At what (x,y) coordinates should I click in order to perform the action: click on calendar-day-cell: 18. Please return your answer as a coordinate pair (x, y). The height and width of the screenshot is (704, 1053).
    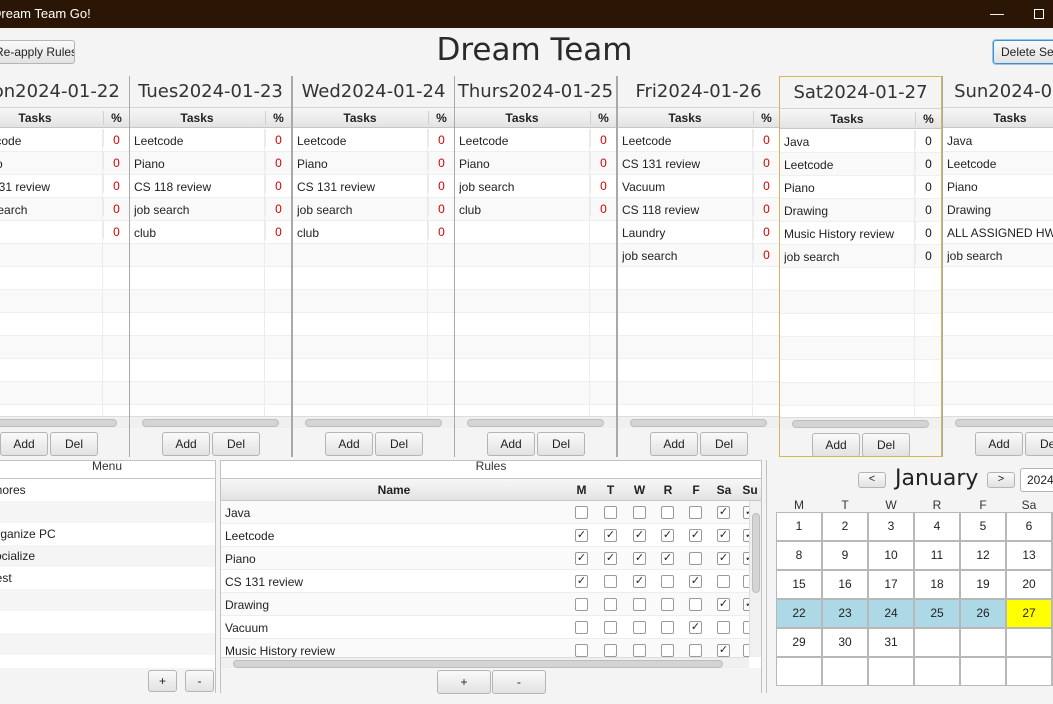
    Looking at the image, I should click on (937, 584).